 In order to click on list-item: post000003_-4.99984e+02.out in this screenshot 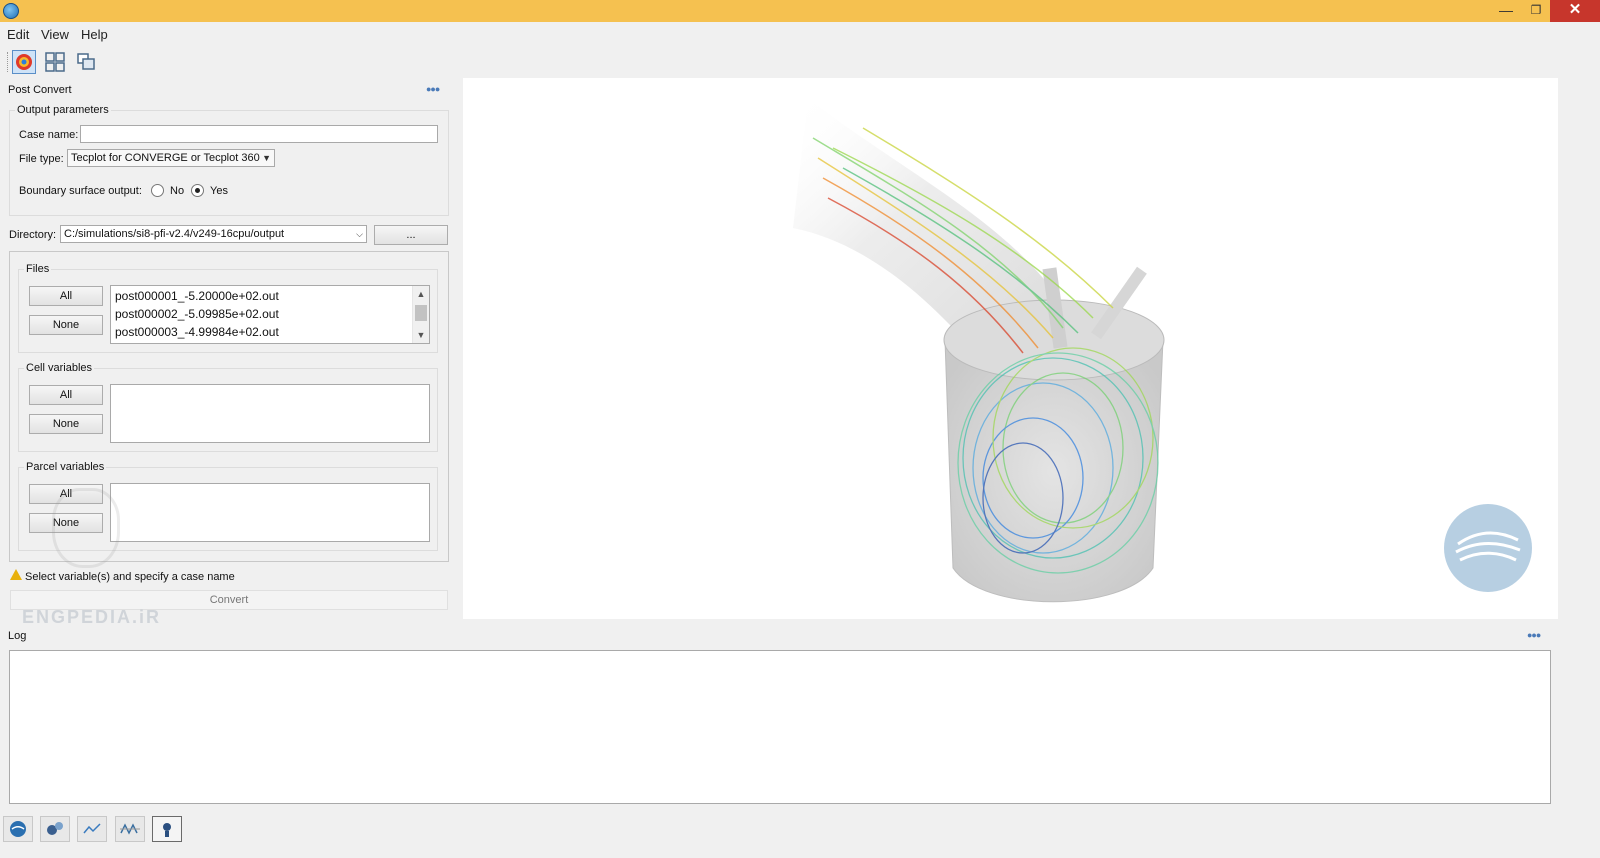, I will do `click(197, 332)`.